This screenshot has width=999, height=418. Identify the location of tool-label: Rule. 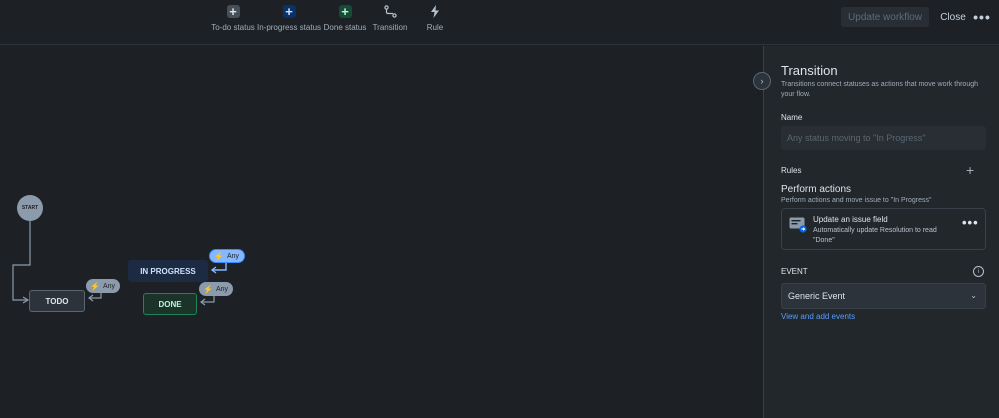
(435, 27).